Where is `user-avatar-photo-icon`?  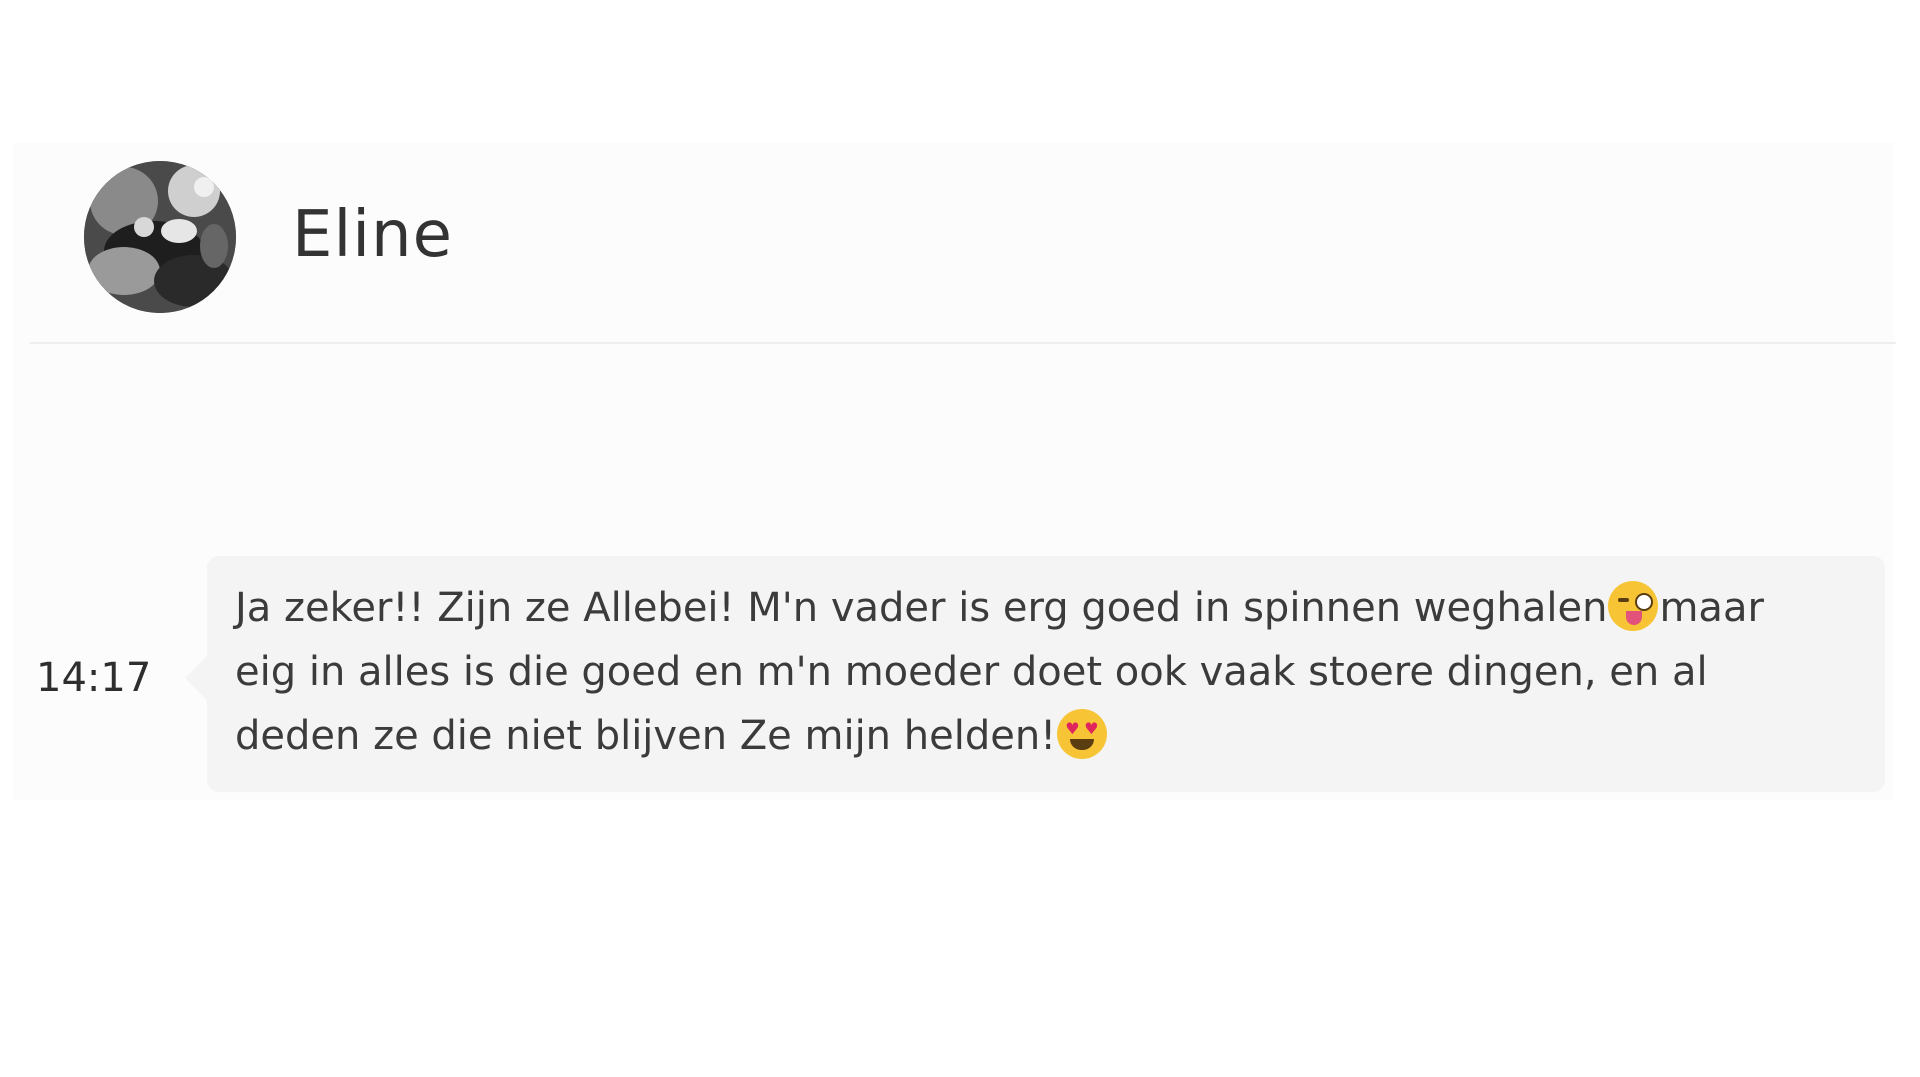
user-avatar-photo-icon is located at coordinates (160, 237).